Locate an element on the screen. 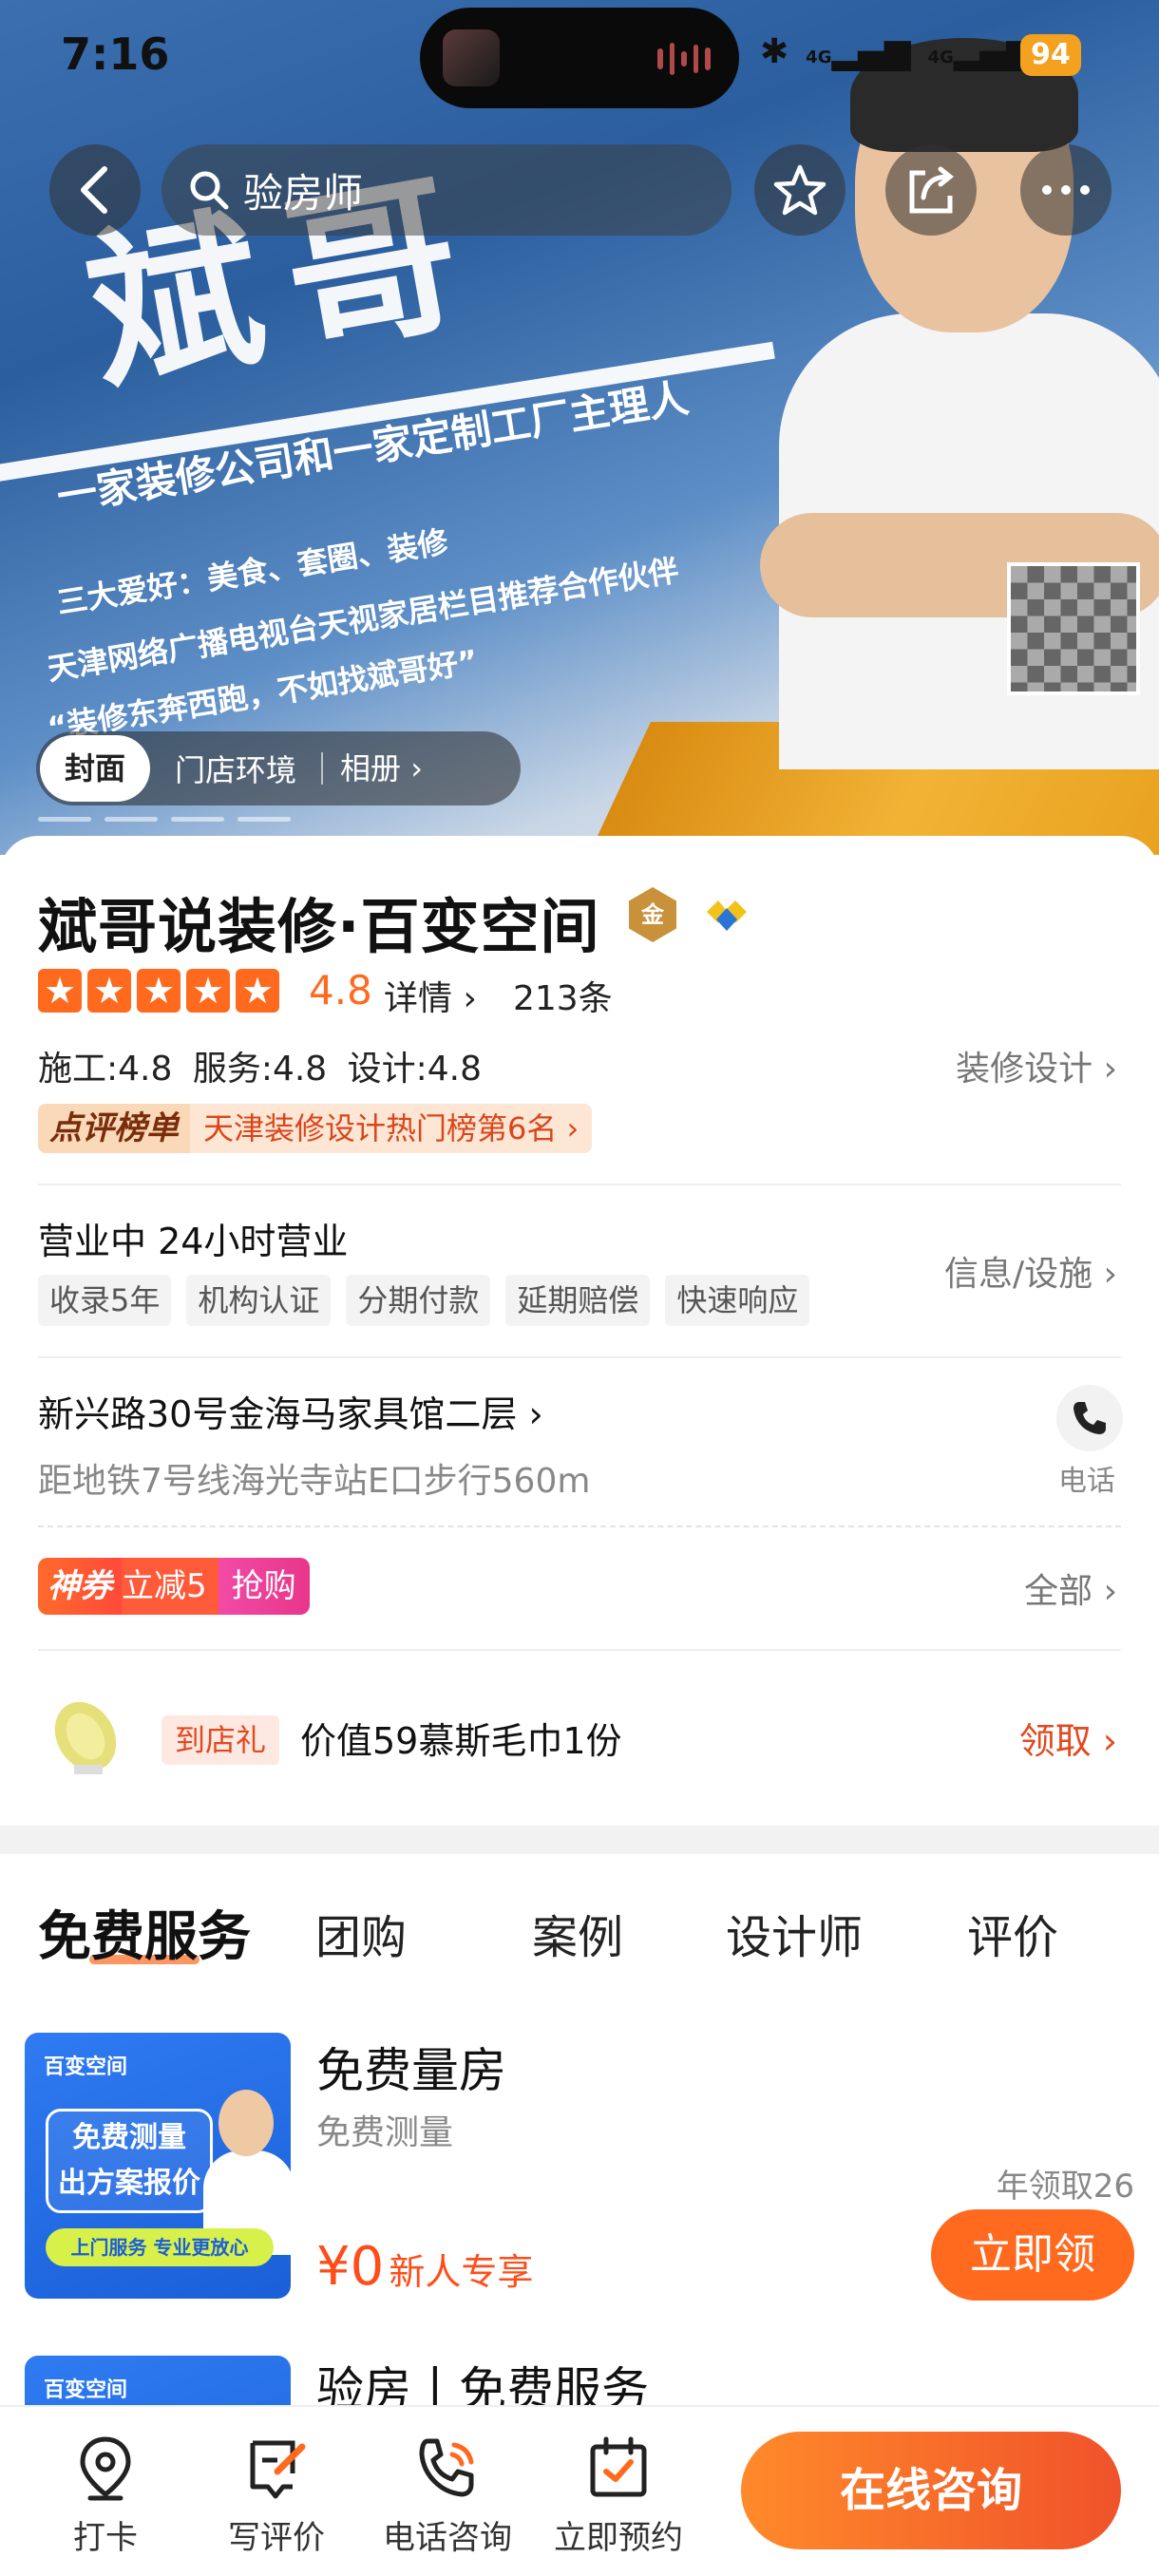 Image resolution: width=1159 pixels, height=2576 pixels. app-icon is located at coordinates (471, 57).